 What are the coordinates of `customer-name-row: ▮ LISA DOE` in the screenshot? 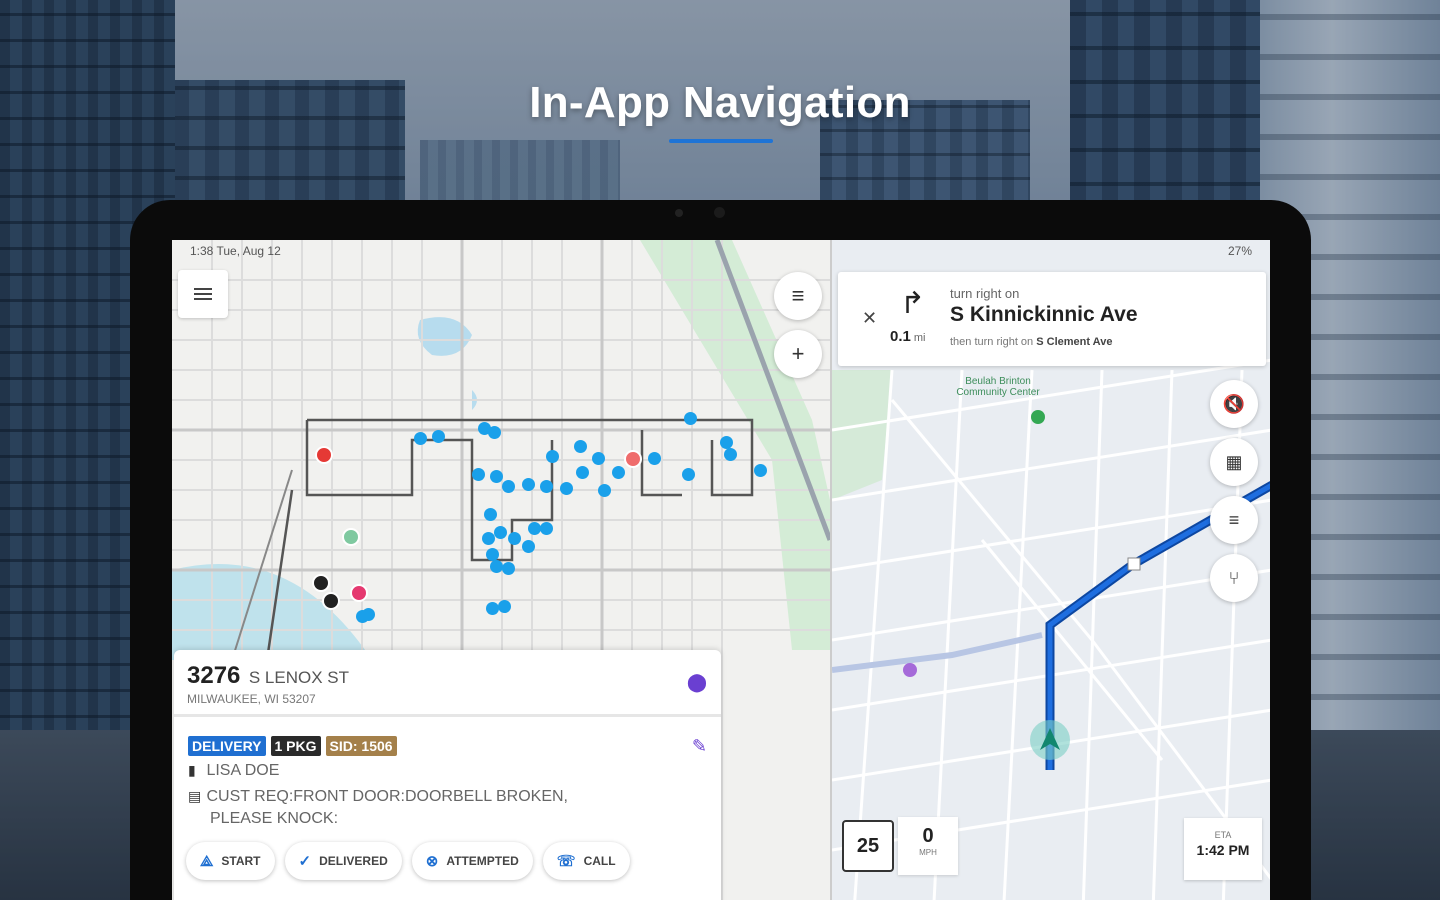 It's located at (233, 771).